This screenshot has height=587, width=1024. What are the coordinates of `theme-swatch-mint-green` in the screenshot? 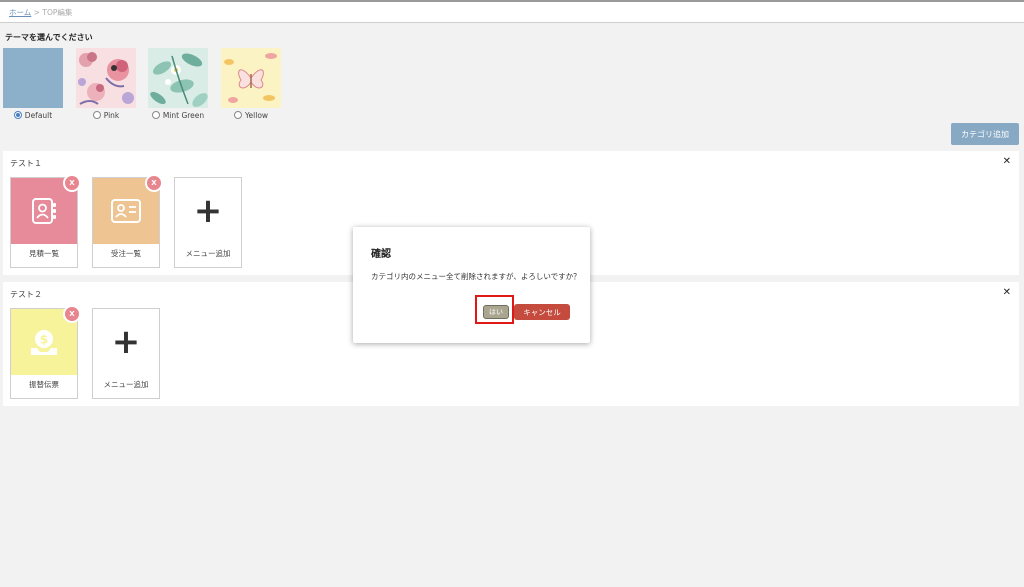 It's located at (178, 78).